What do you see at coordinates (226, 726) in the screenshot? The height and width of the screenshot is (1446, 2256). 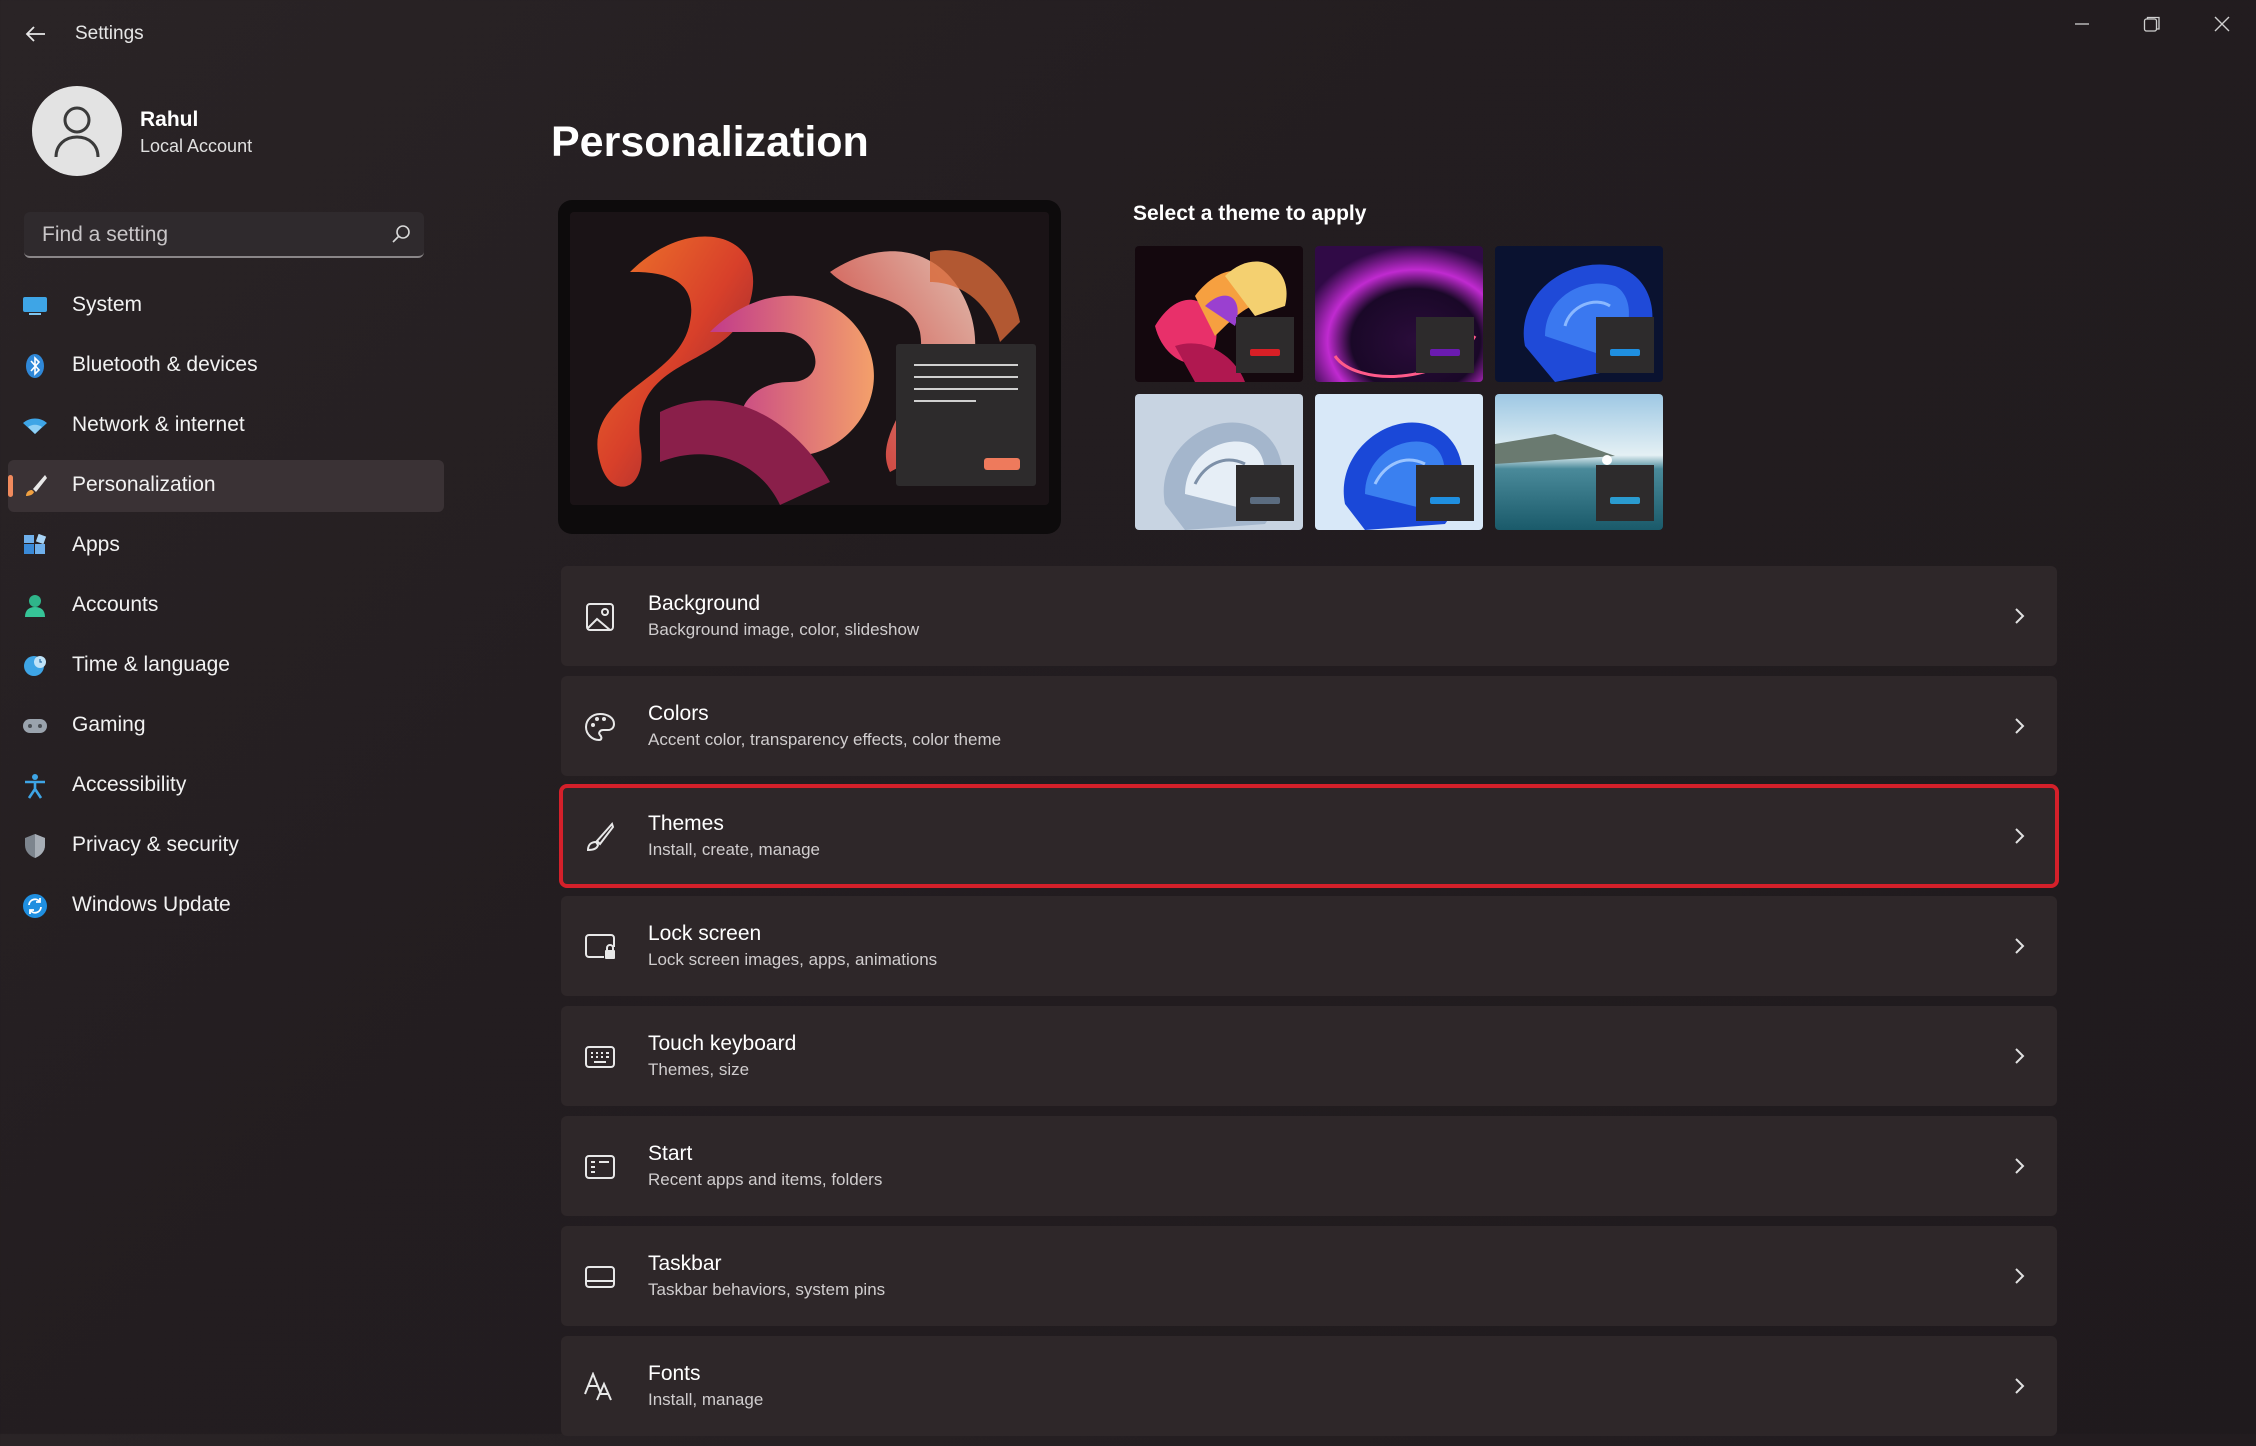 I see `sidebar-item-gaming: Gaming` at bounding box center [226, 726].